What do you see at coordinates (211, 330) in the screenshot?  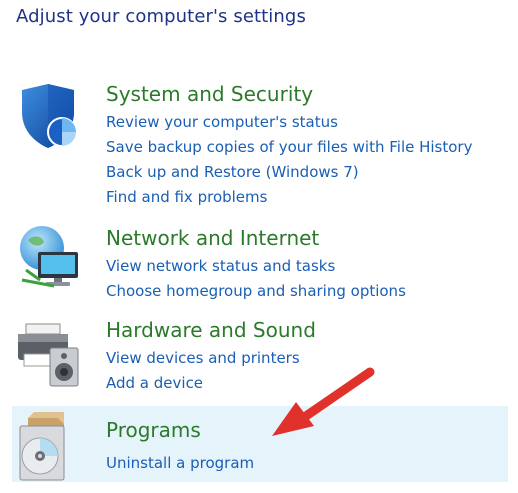 I see `category-title: Hardware and Sound` at bounding box center [211, 330].